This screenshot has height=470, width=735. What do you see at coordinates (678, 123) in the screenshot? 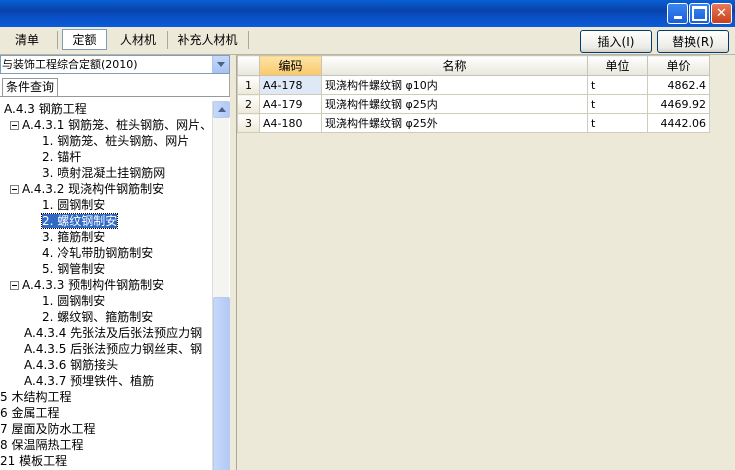
I see `cell-price: 4442.06` at bounding box center [678, 123].